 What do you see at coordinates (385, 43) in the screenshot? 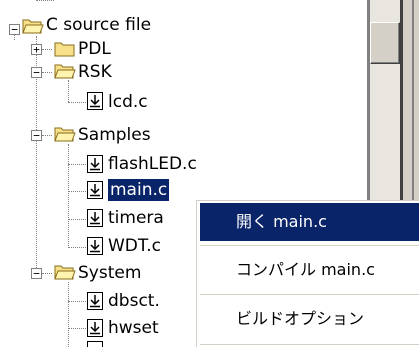
I see `scrollbar-thumb` at bounding box center [385, 43].